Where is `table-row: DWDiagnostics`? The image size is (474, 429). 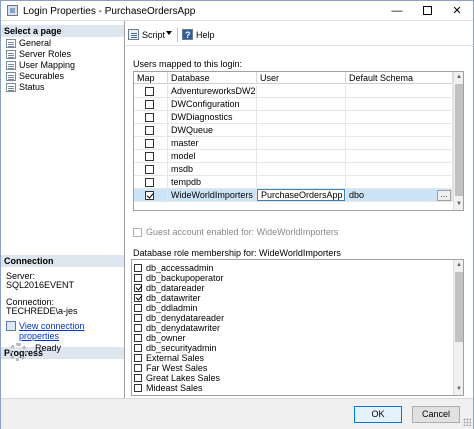
table-row: DWDiagnostics is located at coordinates (293, 117).